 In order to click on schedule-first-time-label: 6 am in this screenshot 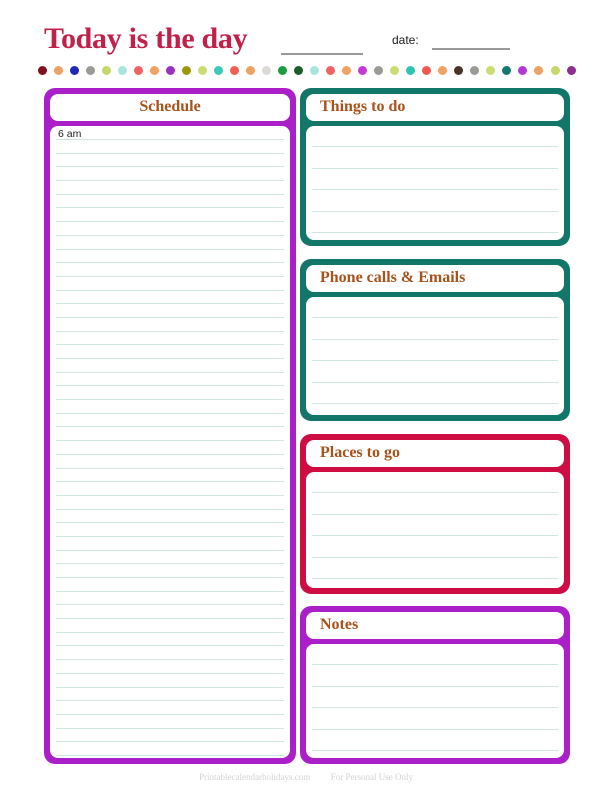, I will do `click(70, 134)`.